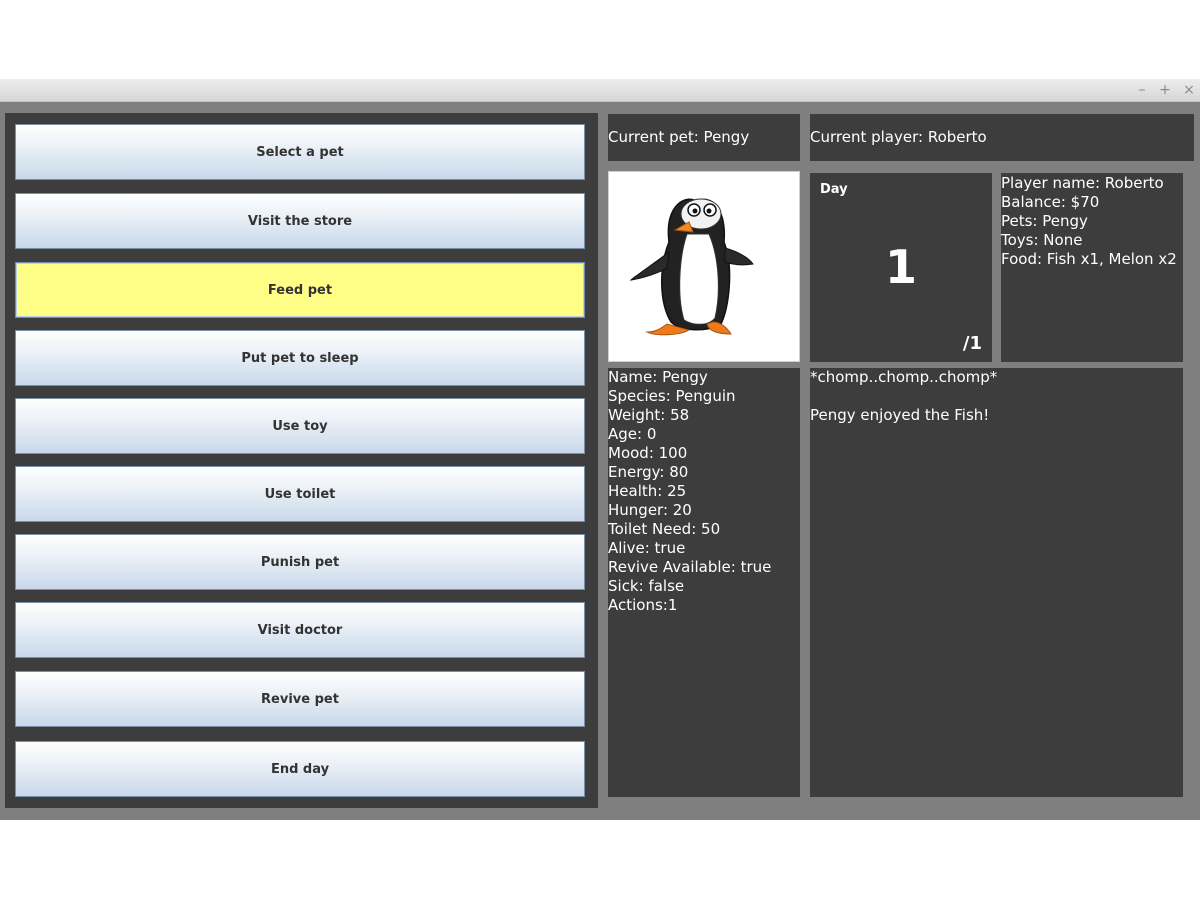 This screenshot has width=1200, height=900. I want to click on pet-stat-line: Health: 25, so click(647, 491).